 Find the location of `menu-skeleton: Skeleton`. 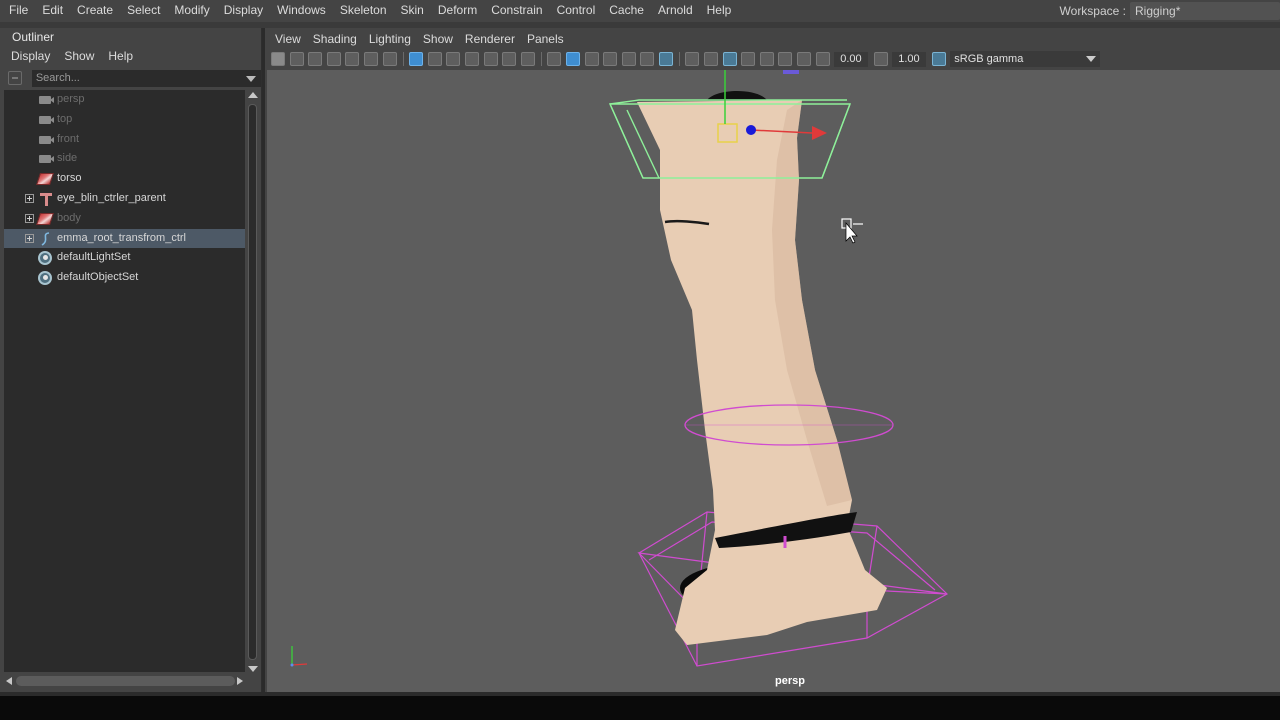

menu-skeleton: Skeleton is located at coordinates (363, 11).